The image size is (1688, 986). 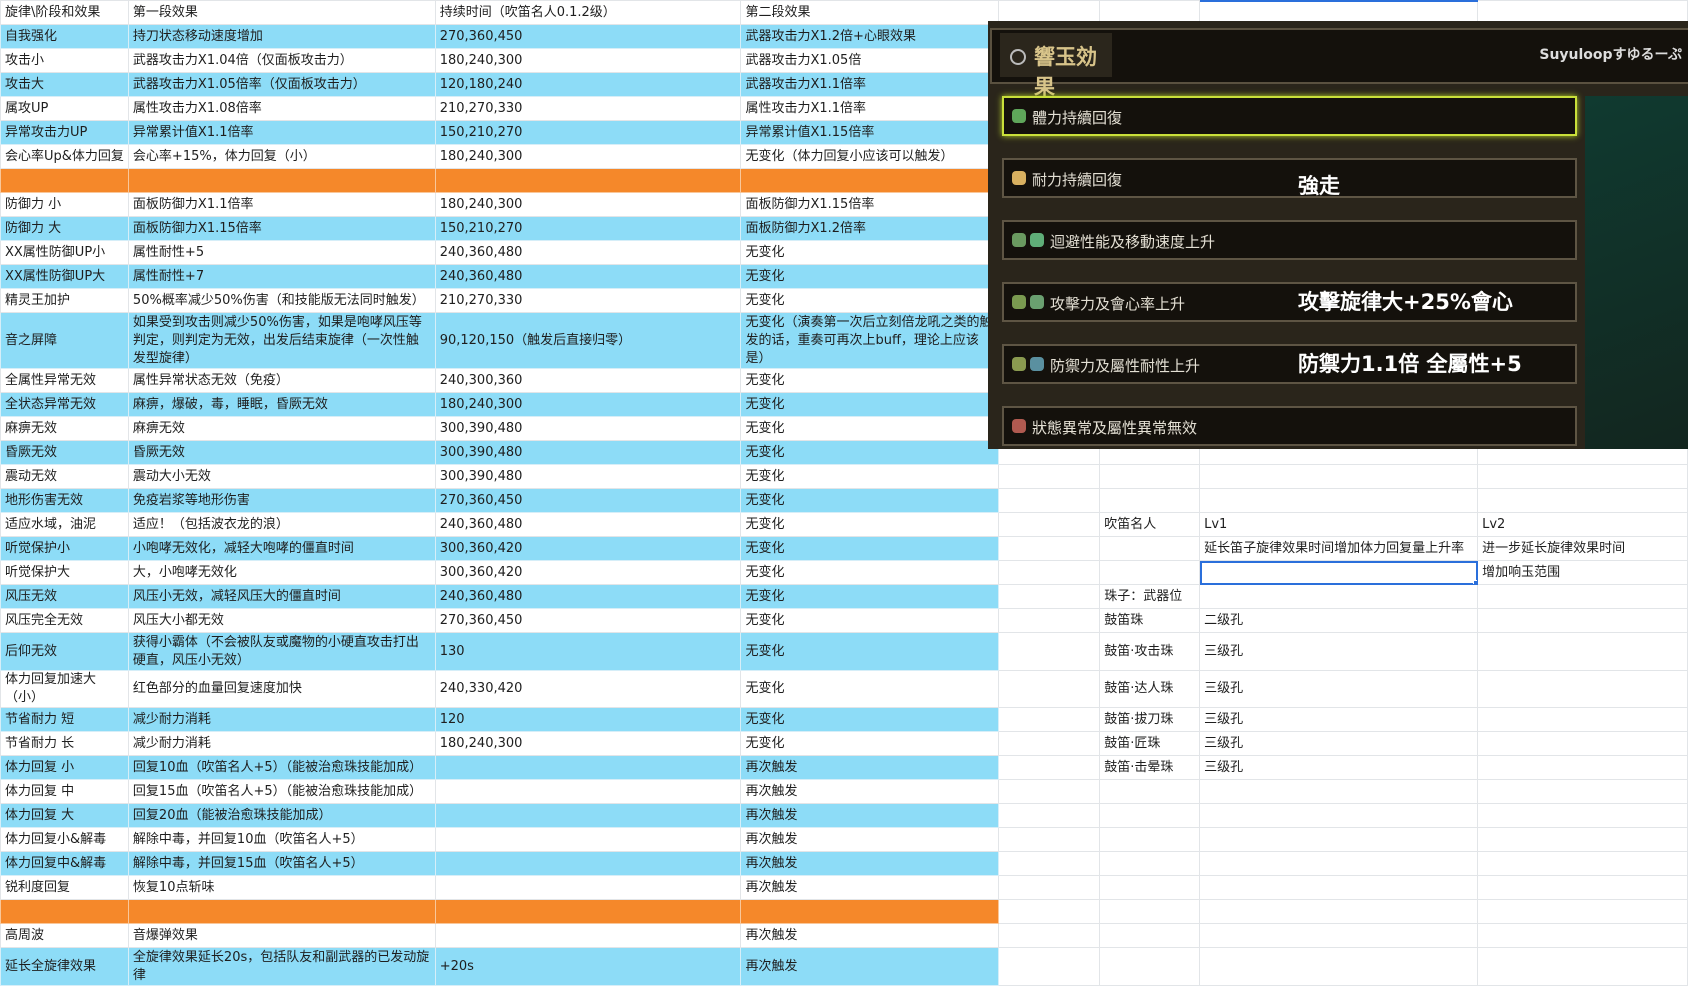 What do you see at coordinates (281, 12) in the screenshot?
I see `column-header: 第一段效果` at bounding box center [281, 12].